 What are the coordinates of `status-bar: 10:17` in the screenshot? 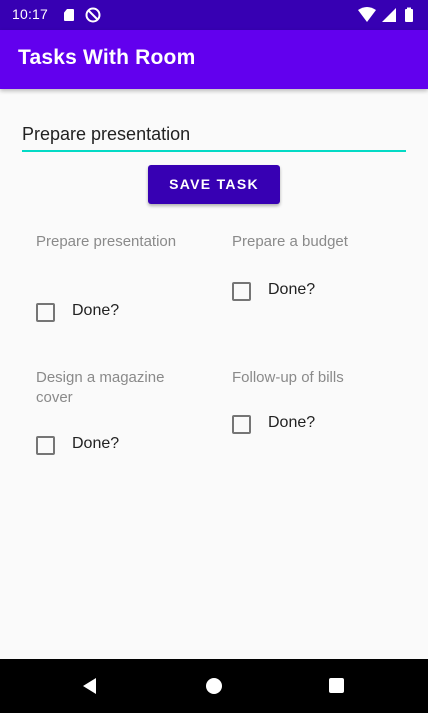 It's located at (214, 15).